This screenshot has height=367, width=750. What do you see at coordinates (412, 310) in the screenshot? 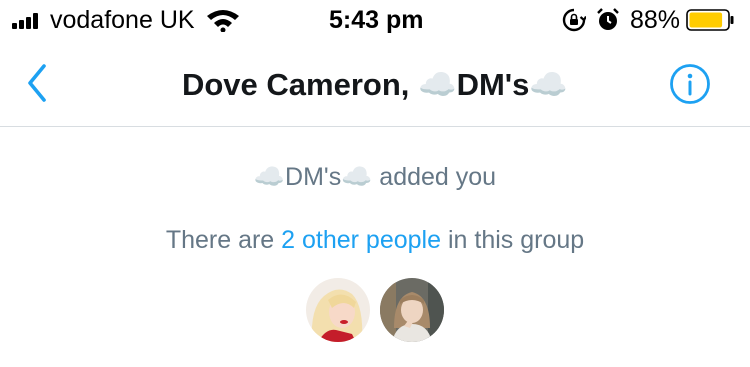
I see `member-2-avatar` at bounding box center [412, 310].